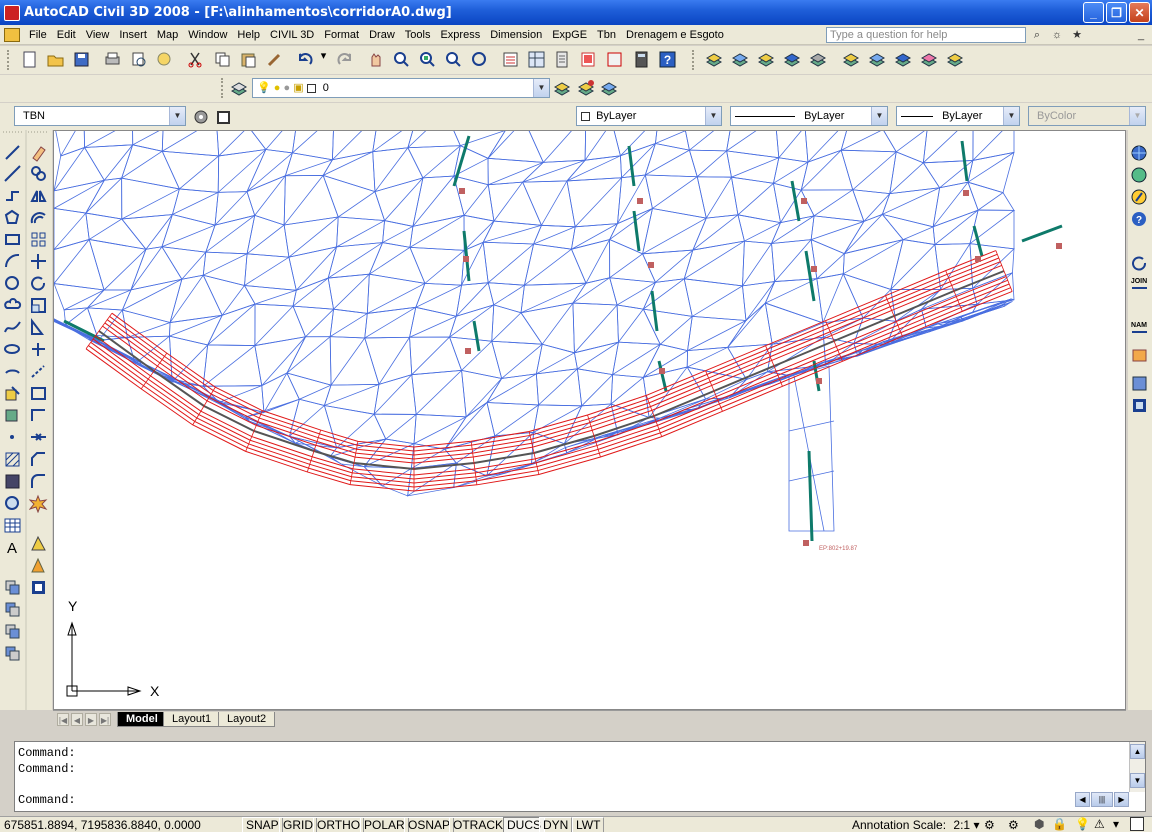  What do you see at coordinates (479, 59) in the screenshot?
I see `zoom-extents-icon` at bounding box center [479, 59].